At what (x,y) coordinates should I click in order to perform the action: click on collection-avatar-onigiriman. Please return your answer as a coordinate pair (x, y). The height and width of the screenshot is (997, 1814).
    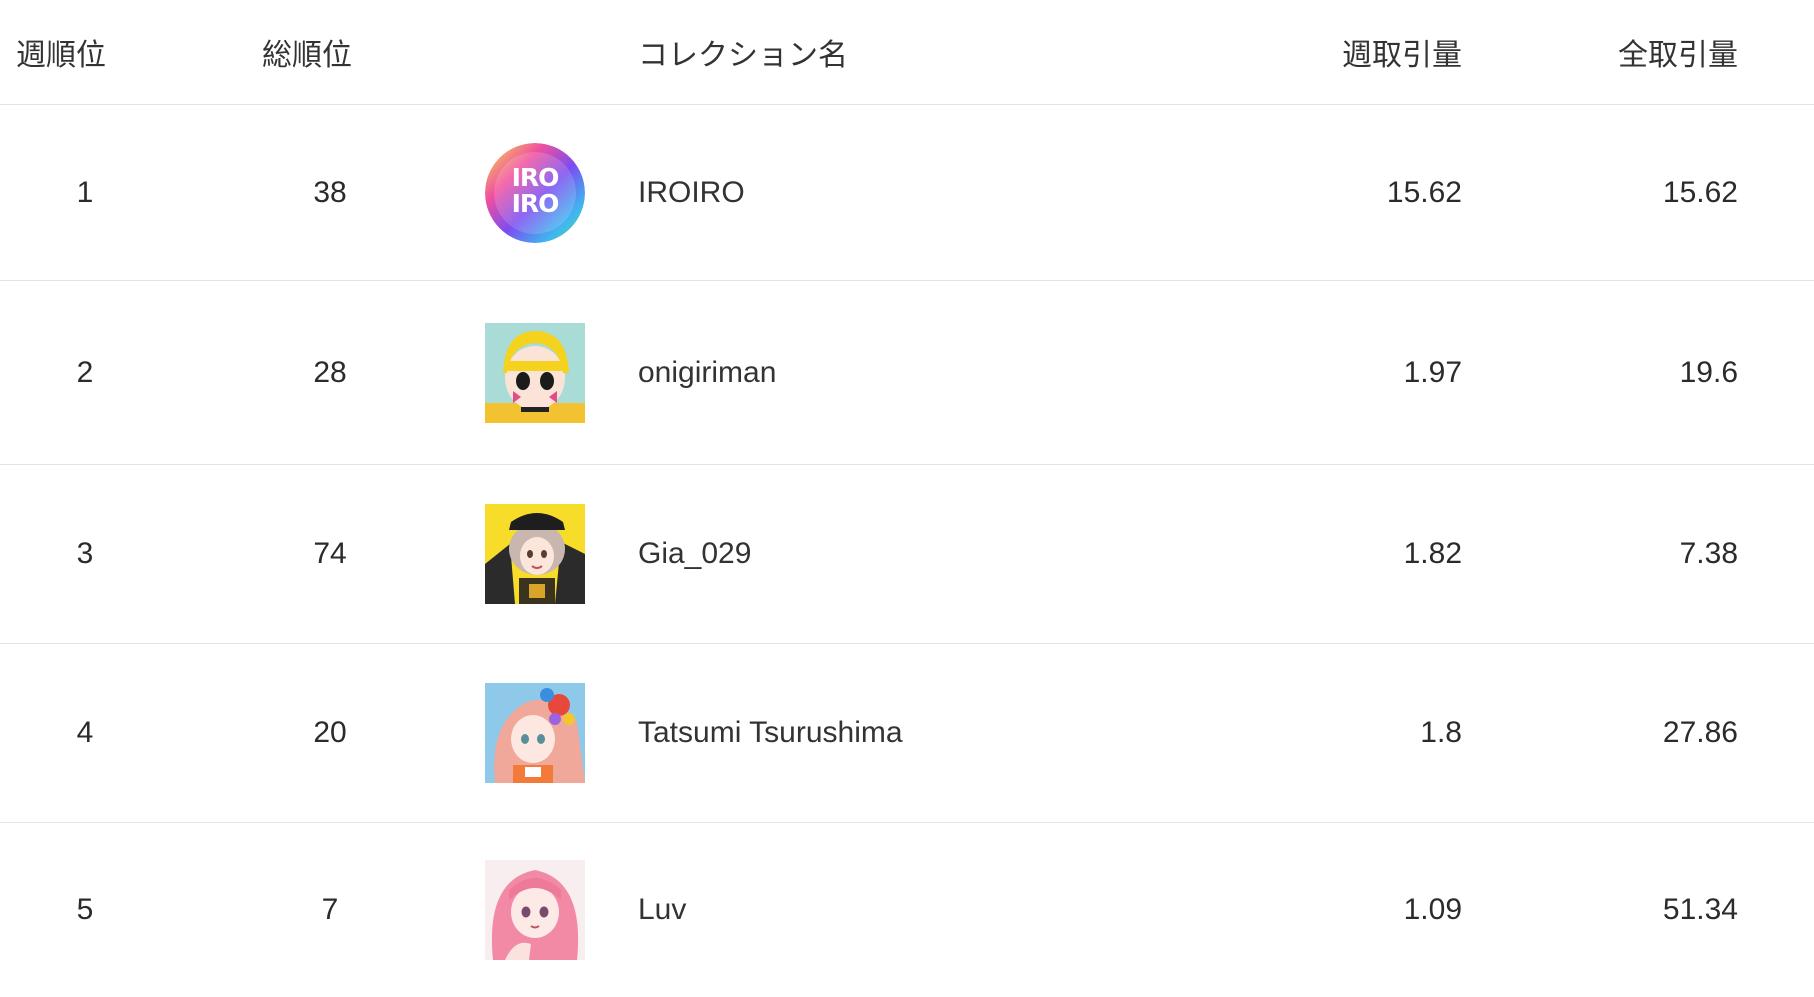
    Looking at the image, I should click on (535, 372).